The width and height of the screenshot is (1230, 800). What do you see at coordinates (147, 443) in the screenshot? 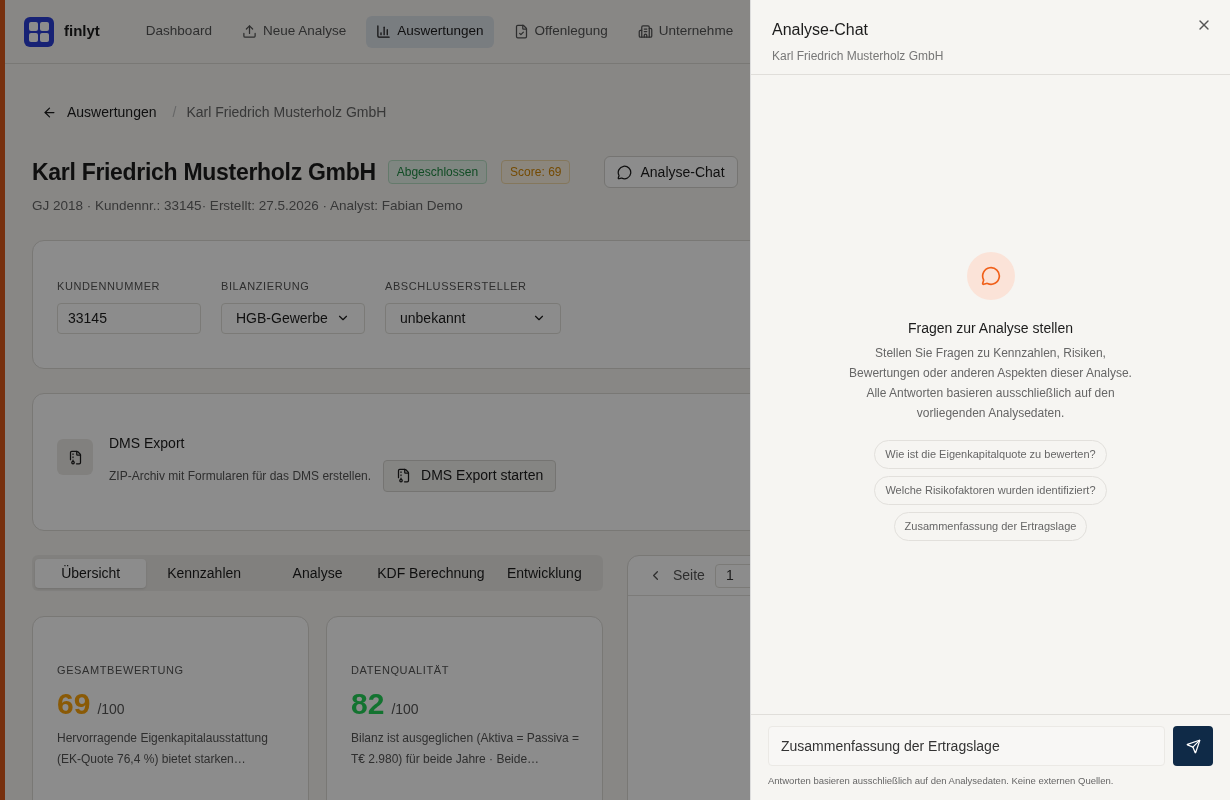
I see `dms-title: DMS Export` at bounding box center [147, 443].